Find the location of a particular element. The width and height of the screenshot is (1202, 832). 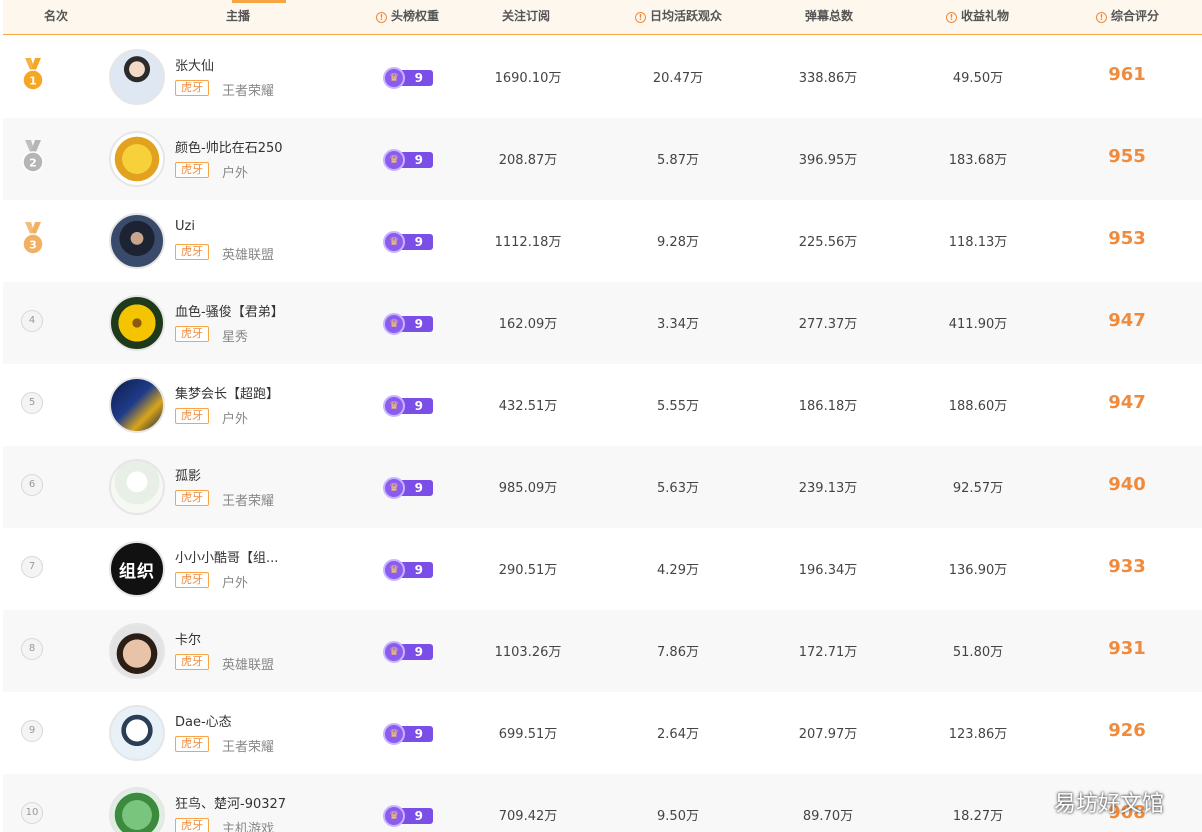

anchor-name: 集梦会长【超跑】 is located at coordinates (227, 392).